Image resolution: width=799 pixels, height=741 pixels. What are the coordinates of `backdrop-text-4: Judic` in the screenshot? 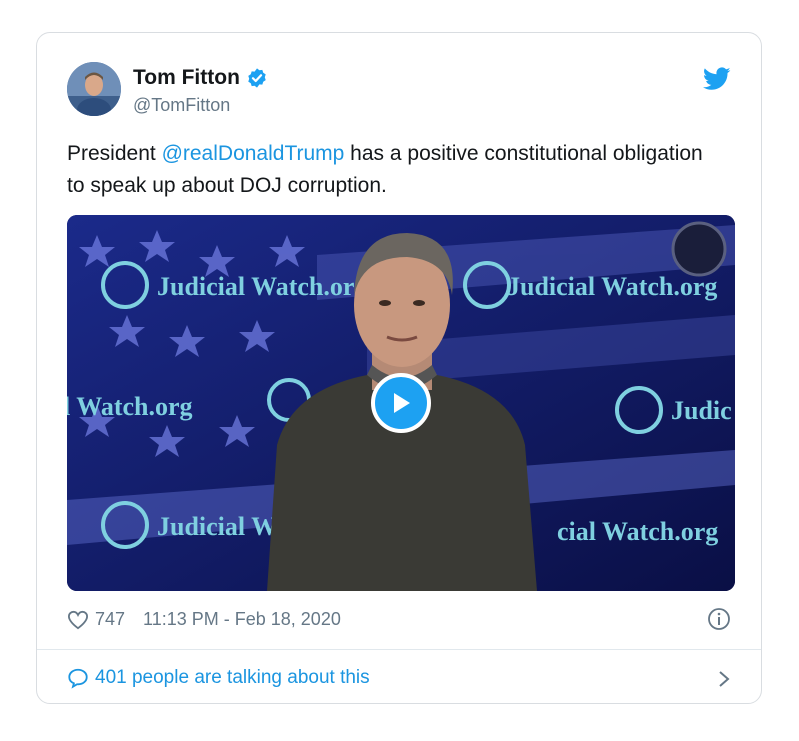 It's located at (701, 410).